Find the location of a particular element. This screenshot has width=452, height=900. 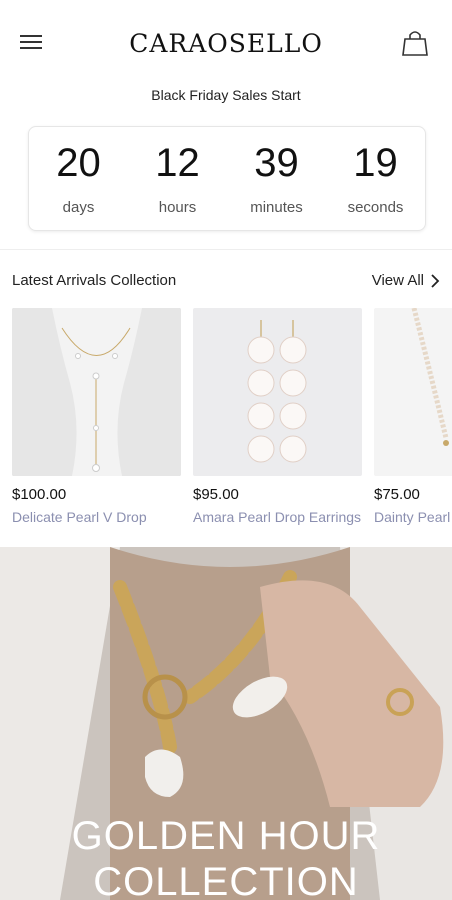

countdown-hours-label: hours is located at coordinates (177, 207).